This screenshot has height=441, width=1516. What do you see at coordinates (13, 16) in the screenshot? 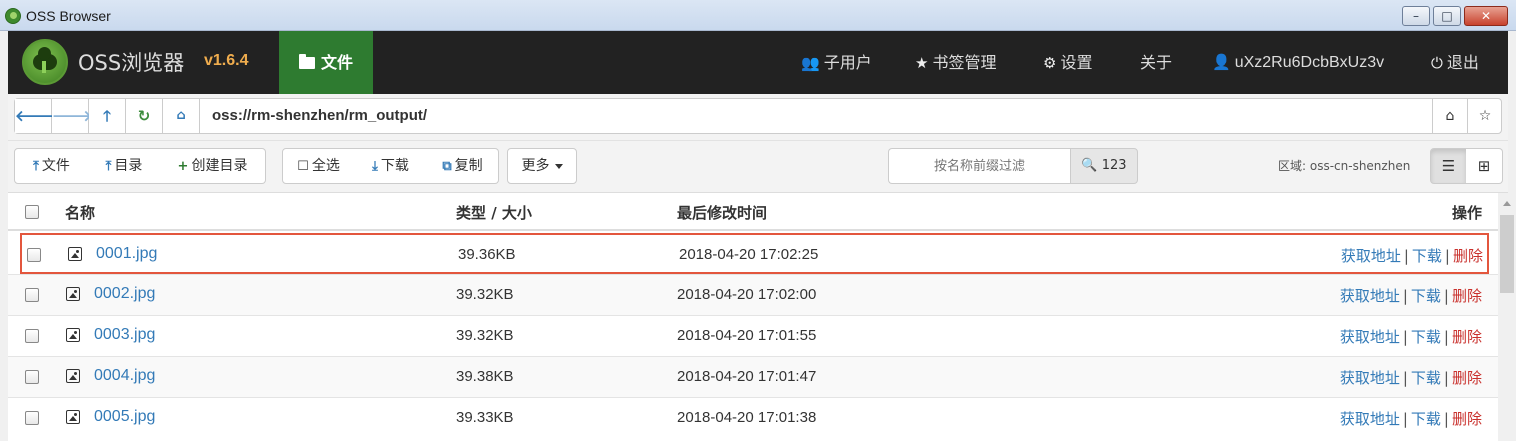
I see `app-icon` at bounding box center [13, 16].